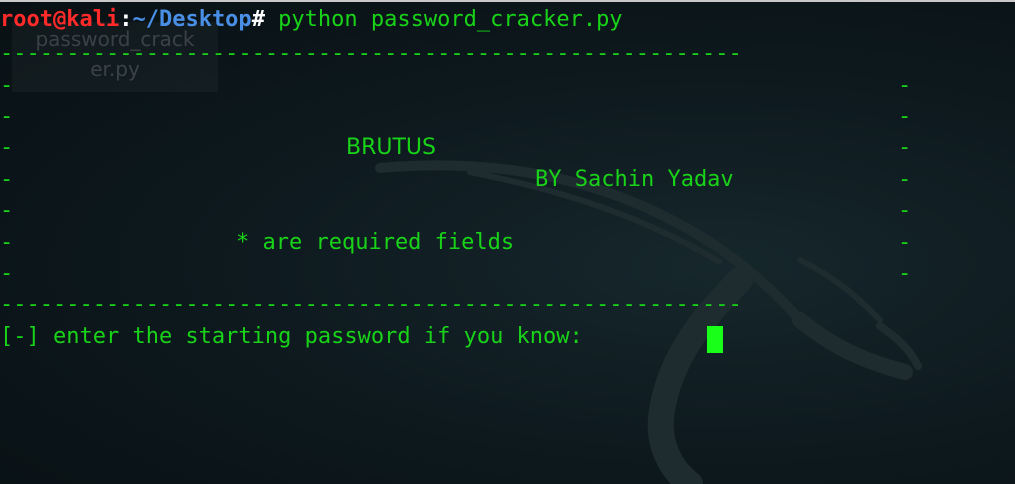 The image size is (1015, 484). Describe the element at coordinates (443, 19) in the screenshot. I see `entered-command: python password_cracker.py` at that location.